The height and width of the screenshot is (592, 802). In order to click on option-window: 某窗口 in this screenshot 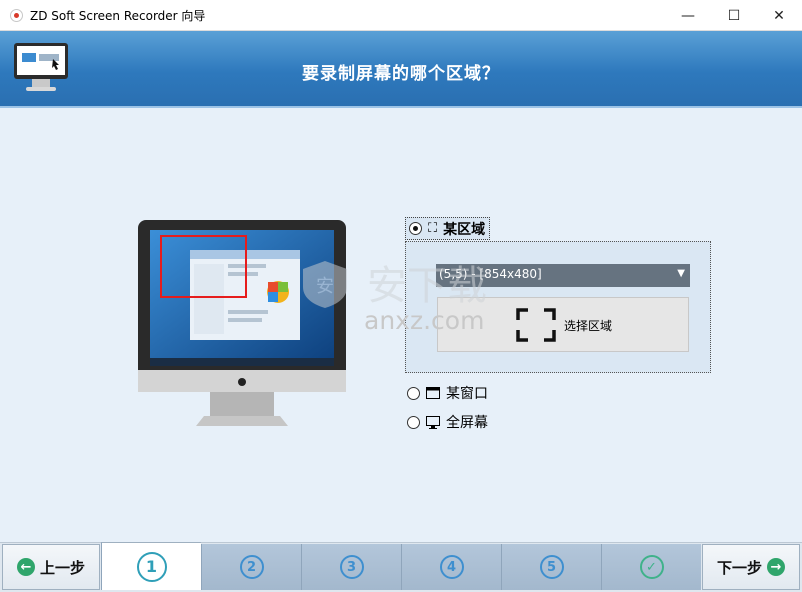, I will do `click(447, 393)`.